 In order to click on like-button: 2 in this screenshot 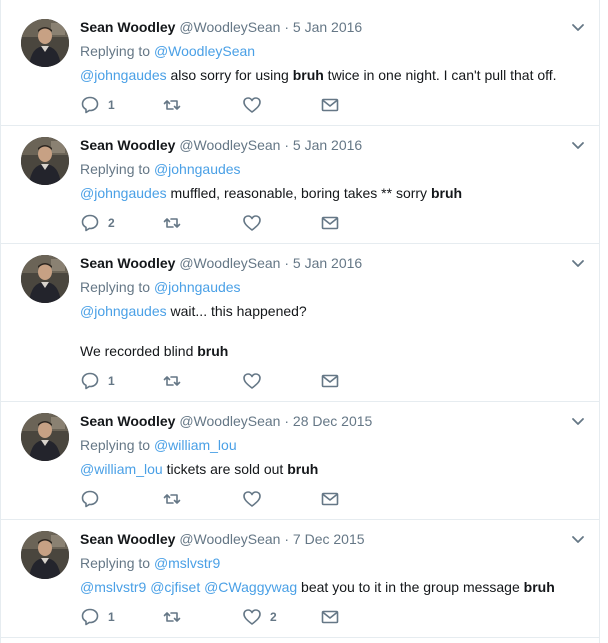, I will do `click(272, 617)`.